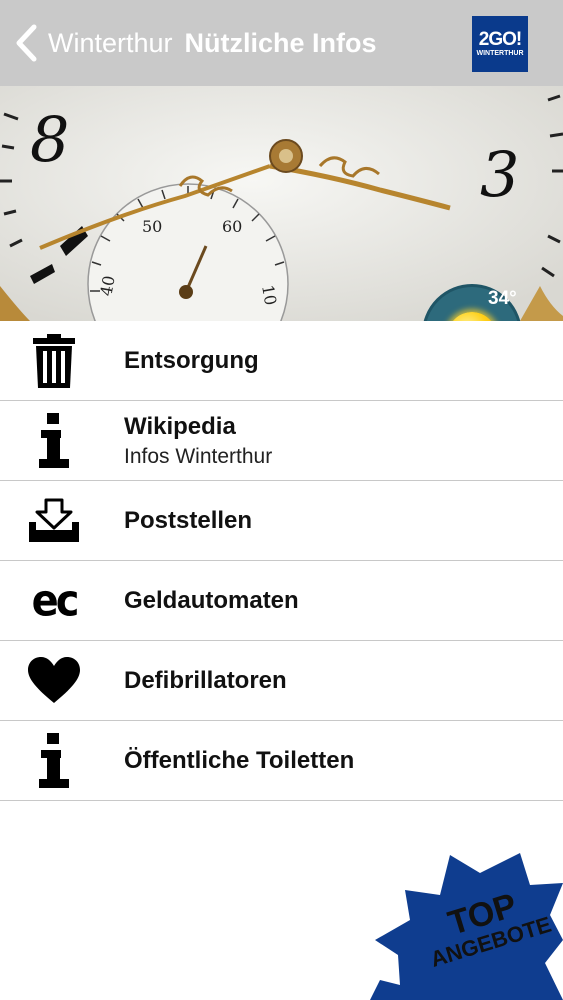  Describe the element at coordinates (54, 681) in the screenshot. I see `heart-icon` at that location.